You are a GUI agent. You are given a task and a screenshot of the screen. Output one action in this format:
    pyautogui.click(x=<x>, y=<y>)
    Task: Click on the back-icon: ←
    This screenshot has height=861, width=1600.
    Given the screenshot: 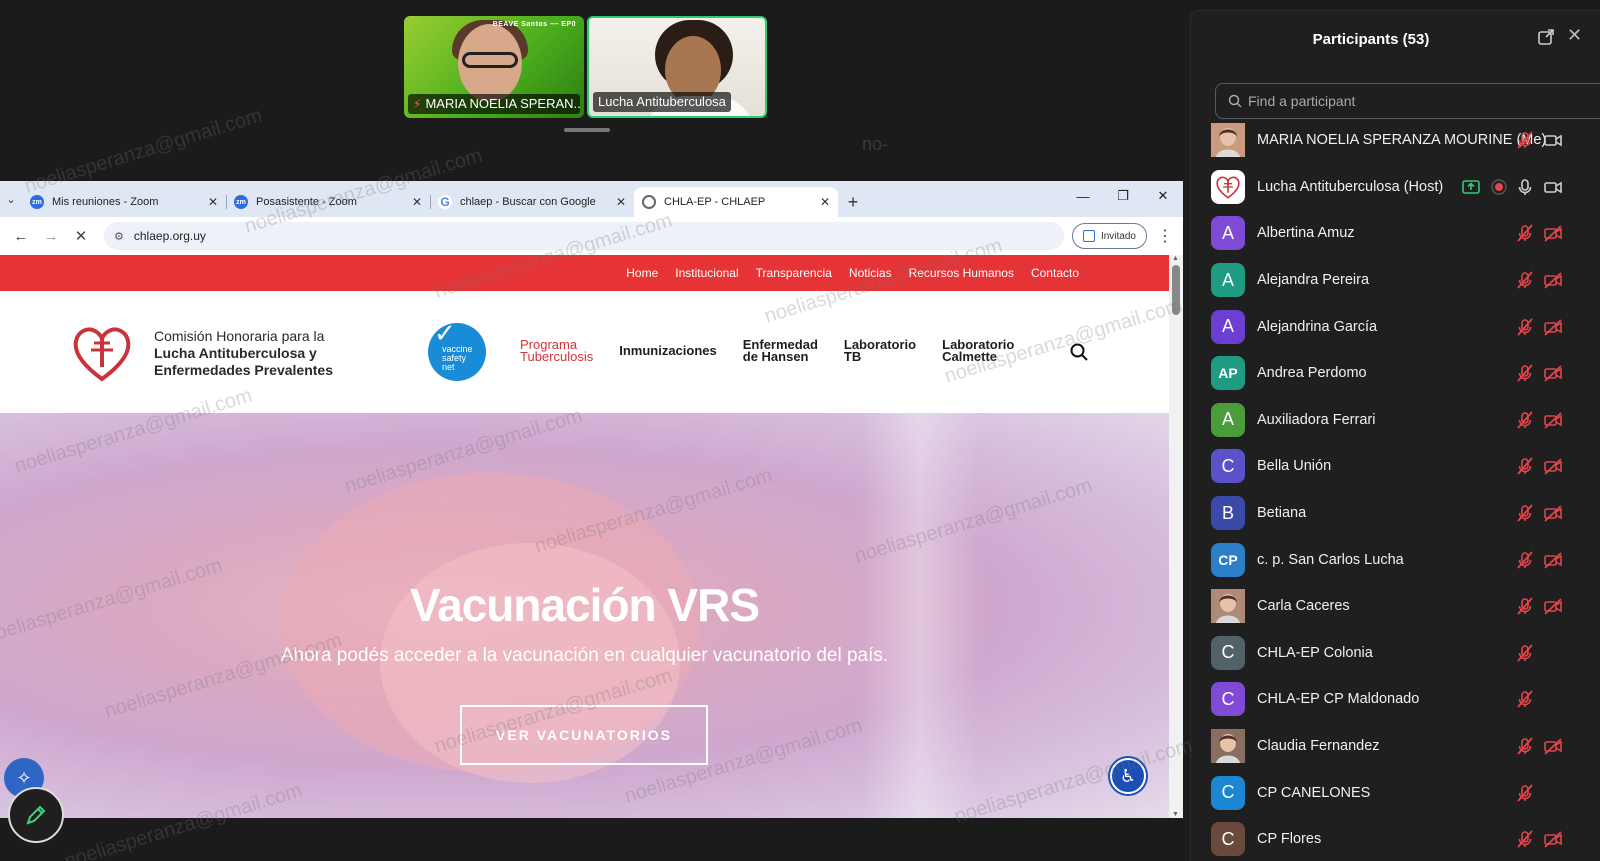 What is the action you would take?
    pyautogui.click(x=21, y=236)
    